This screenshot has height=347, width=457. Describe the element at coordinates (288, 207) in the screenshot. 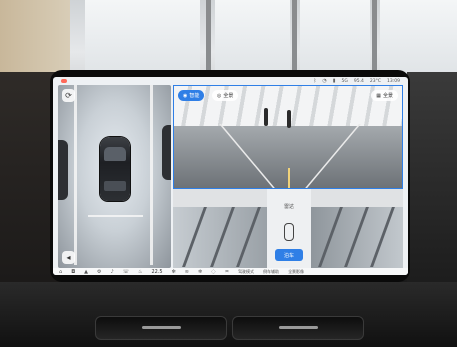

I see `radar-title: 雷达` at that location.